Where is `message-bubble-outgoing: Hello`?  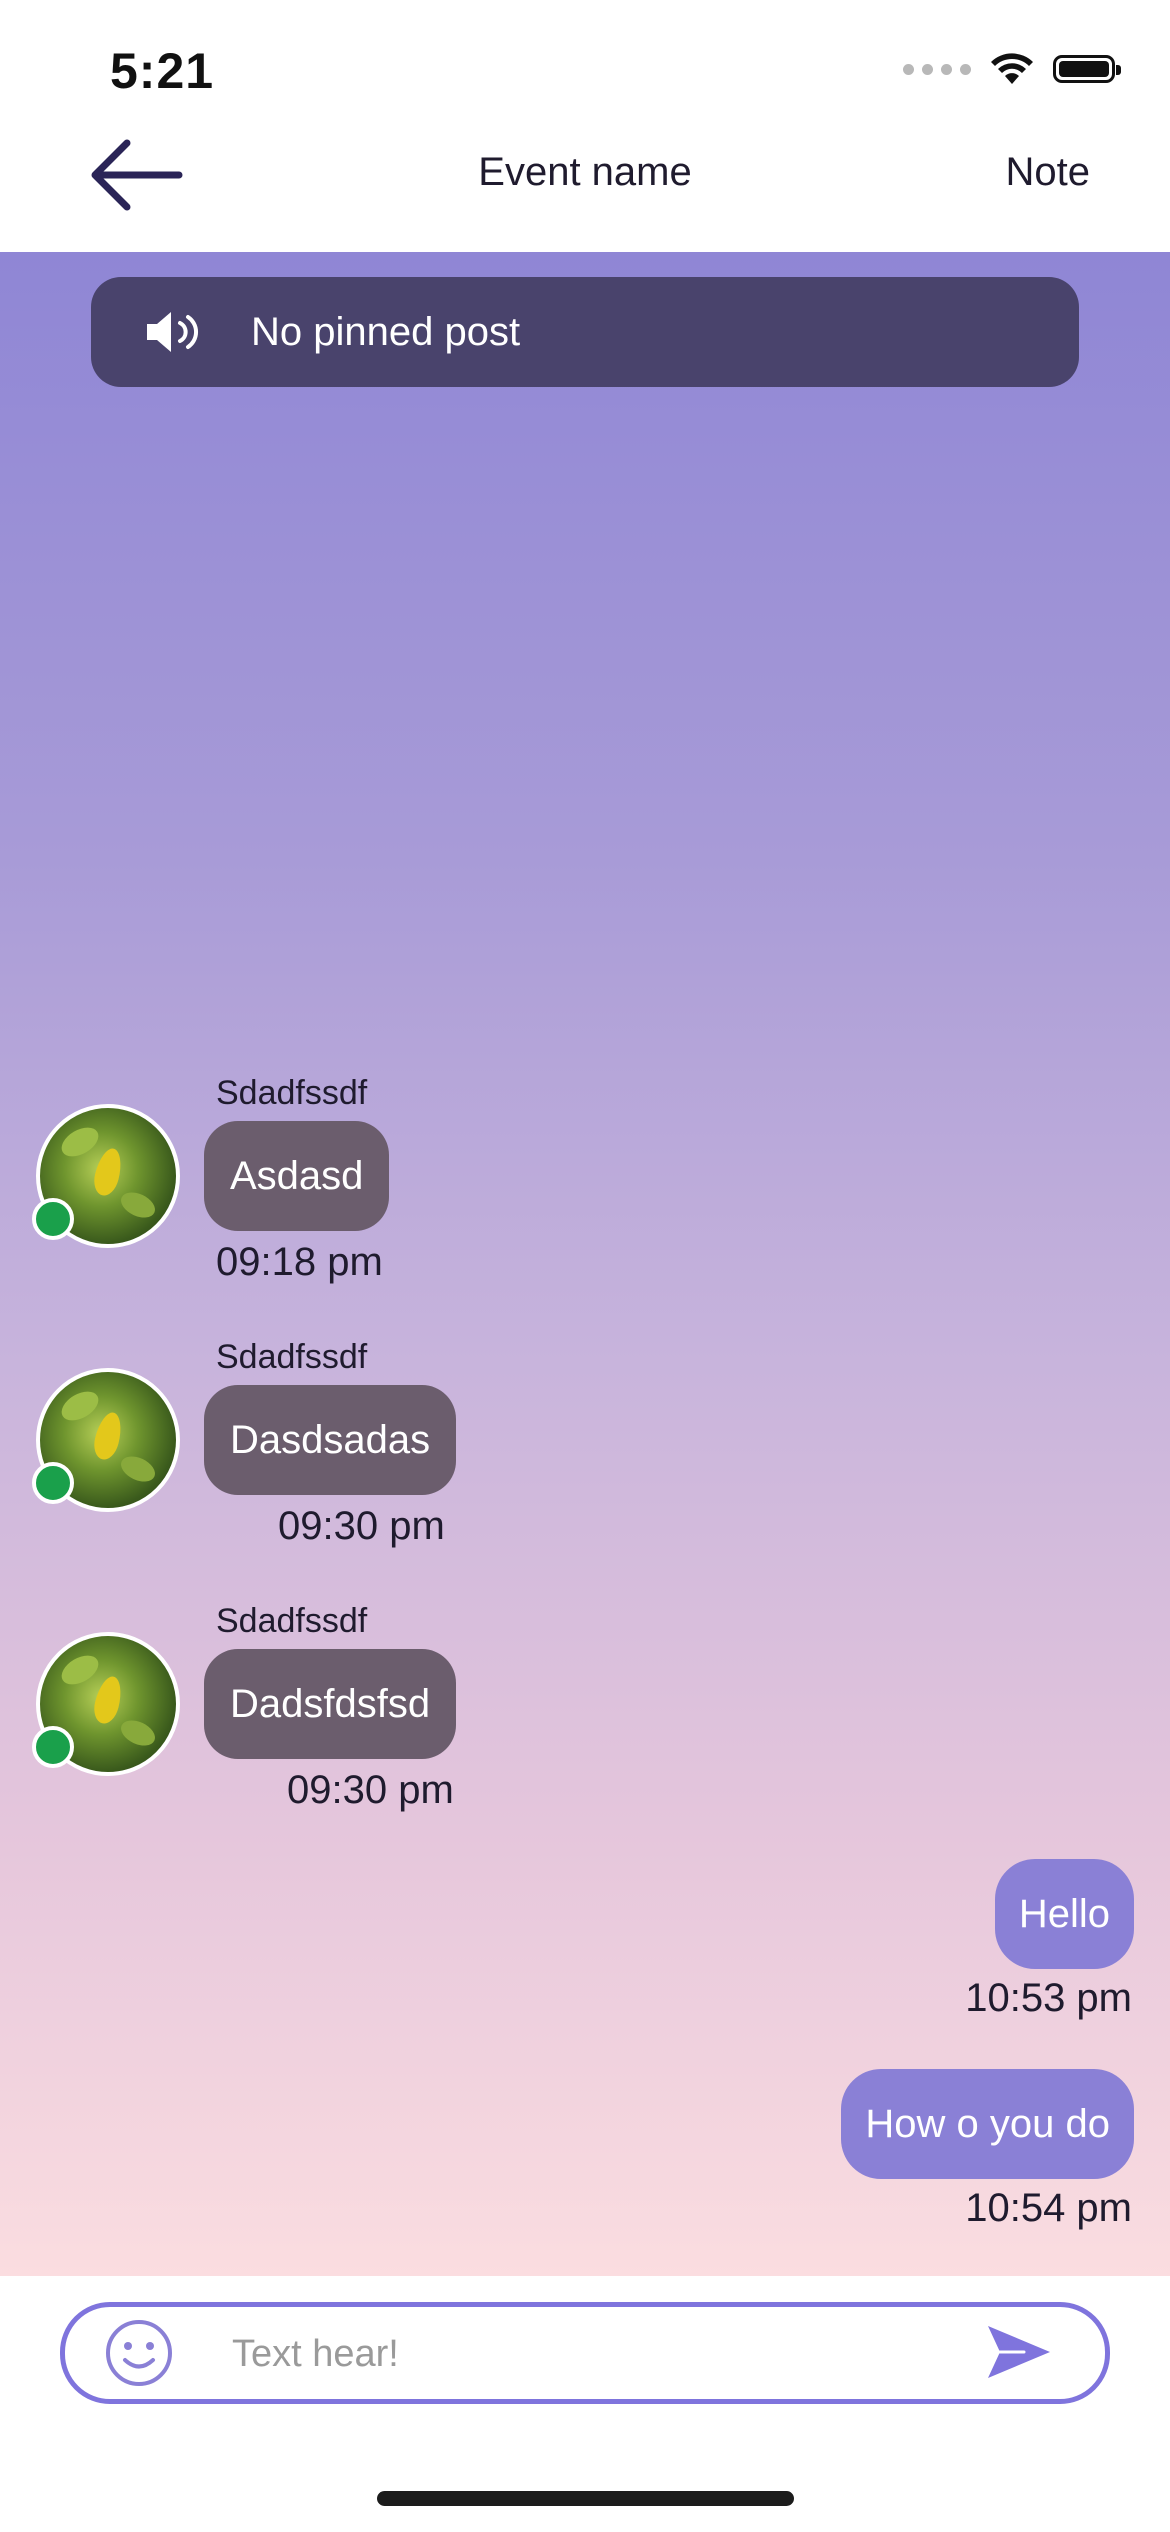
message-bubble-outgoing: Hello is located at coordinates (1064, 1914).